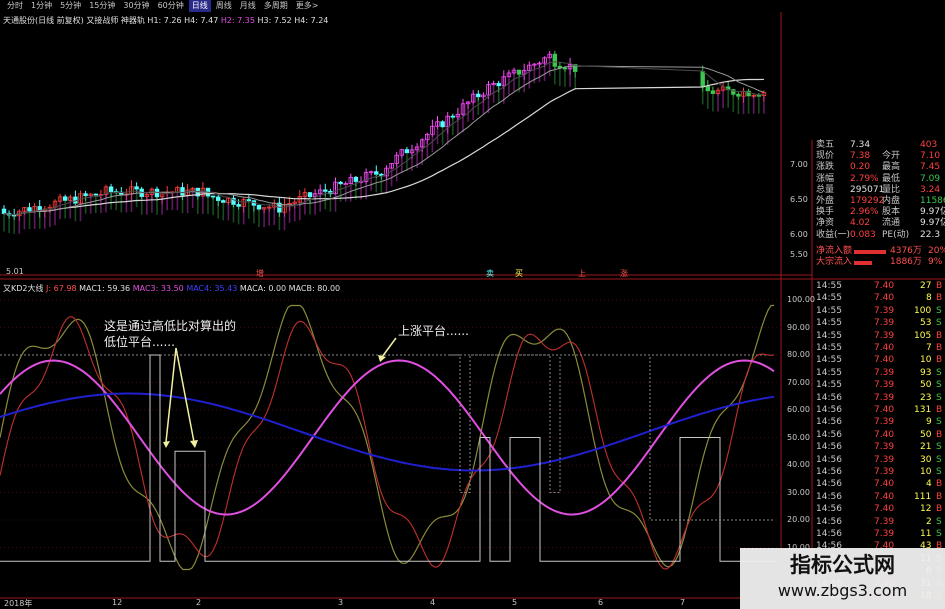 This screenshot has height=609, width=945. What do you see at coordinates (390, 603) in the screenshot?
I see `date-axis: 2018年 12 2 3 4 5 6 7` at bounding box center [390, 603].